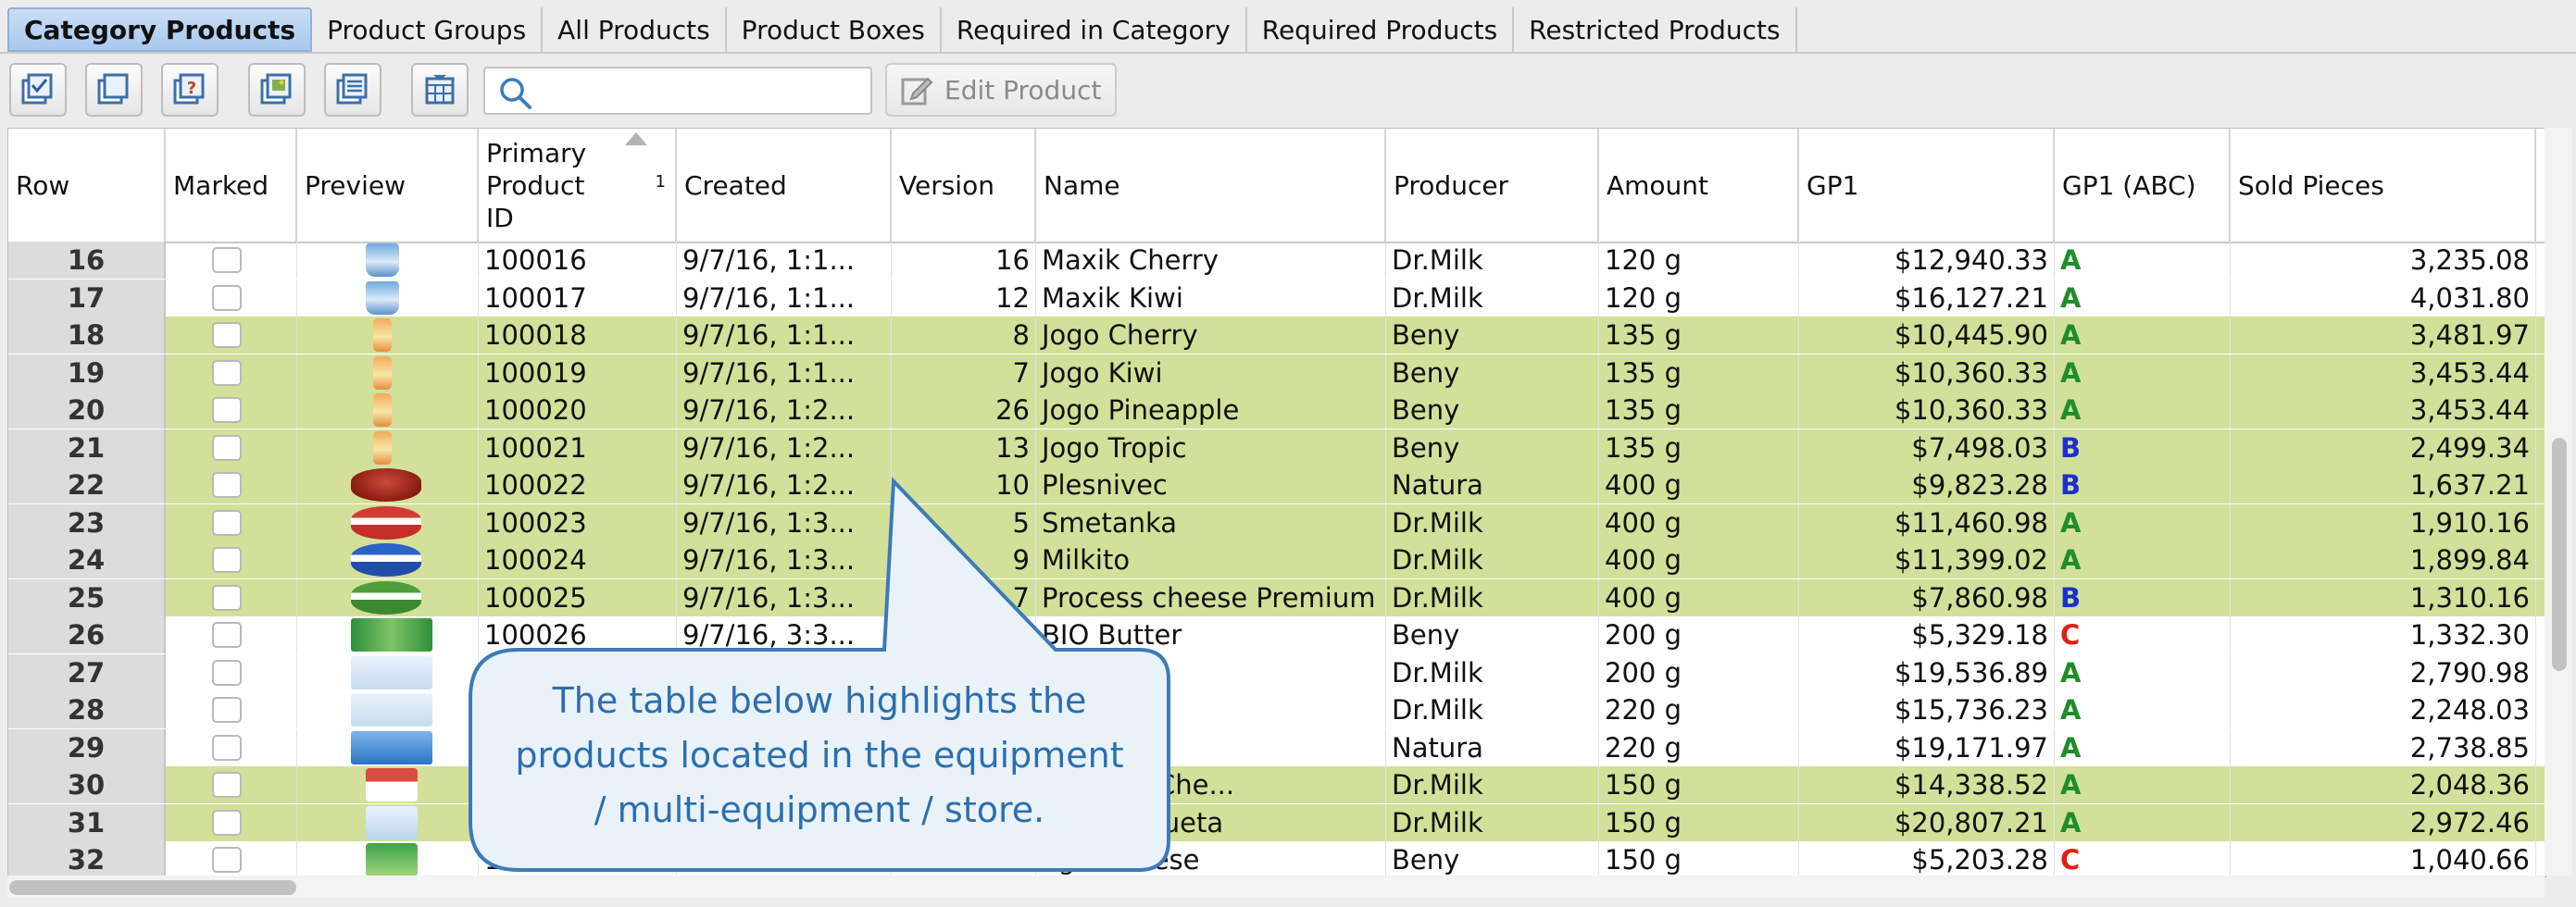 Image resolution: width=2576 pixels, height=907 pixels. What do you see at coordinates (1211, 522) in the screenshot?
I see `cell-name: Smetanka` at bounding box center [1211, 522].